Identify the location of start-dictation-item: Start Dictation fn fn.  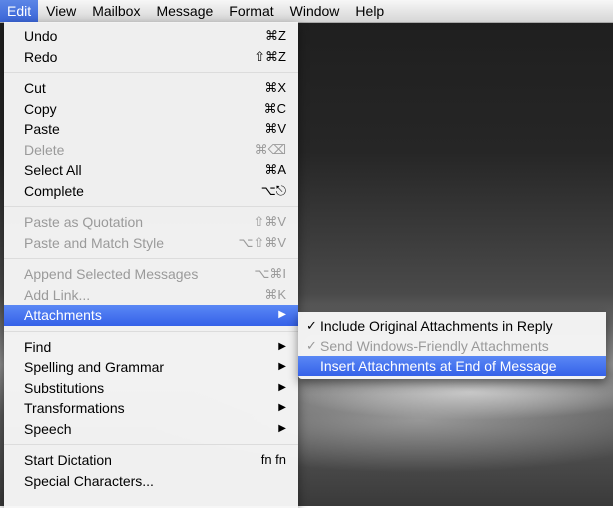
(151, 460).